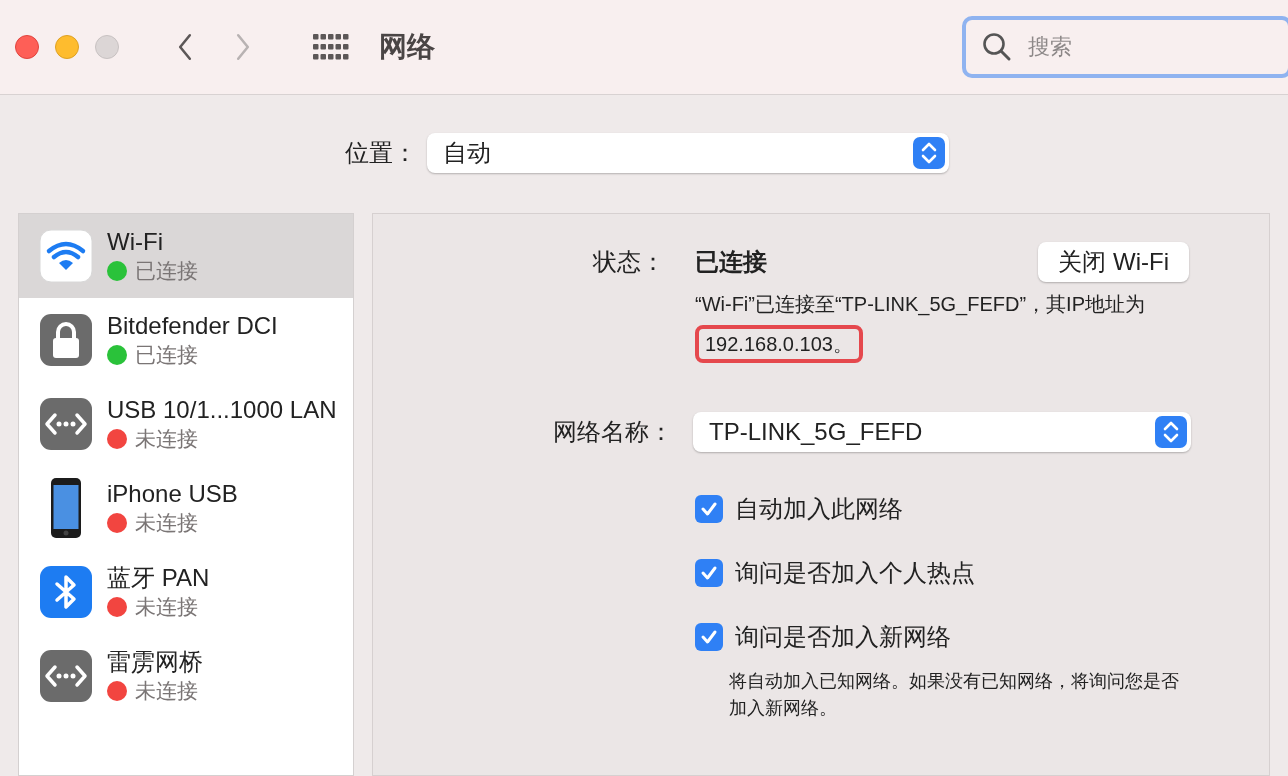 Image resolution: width=1288 pixels, height=776 pixels. What do you see at coordinates (407, 47) in the screenshot?
I see `window-title: 网络` at bounding box center [407, 47].